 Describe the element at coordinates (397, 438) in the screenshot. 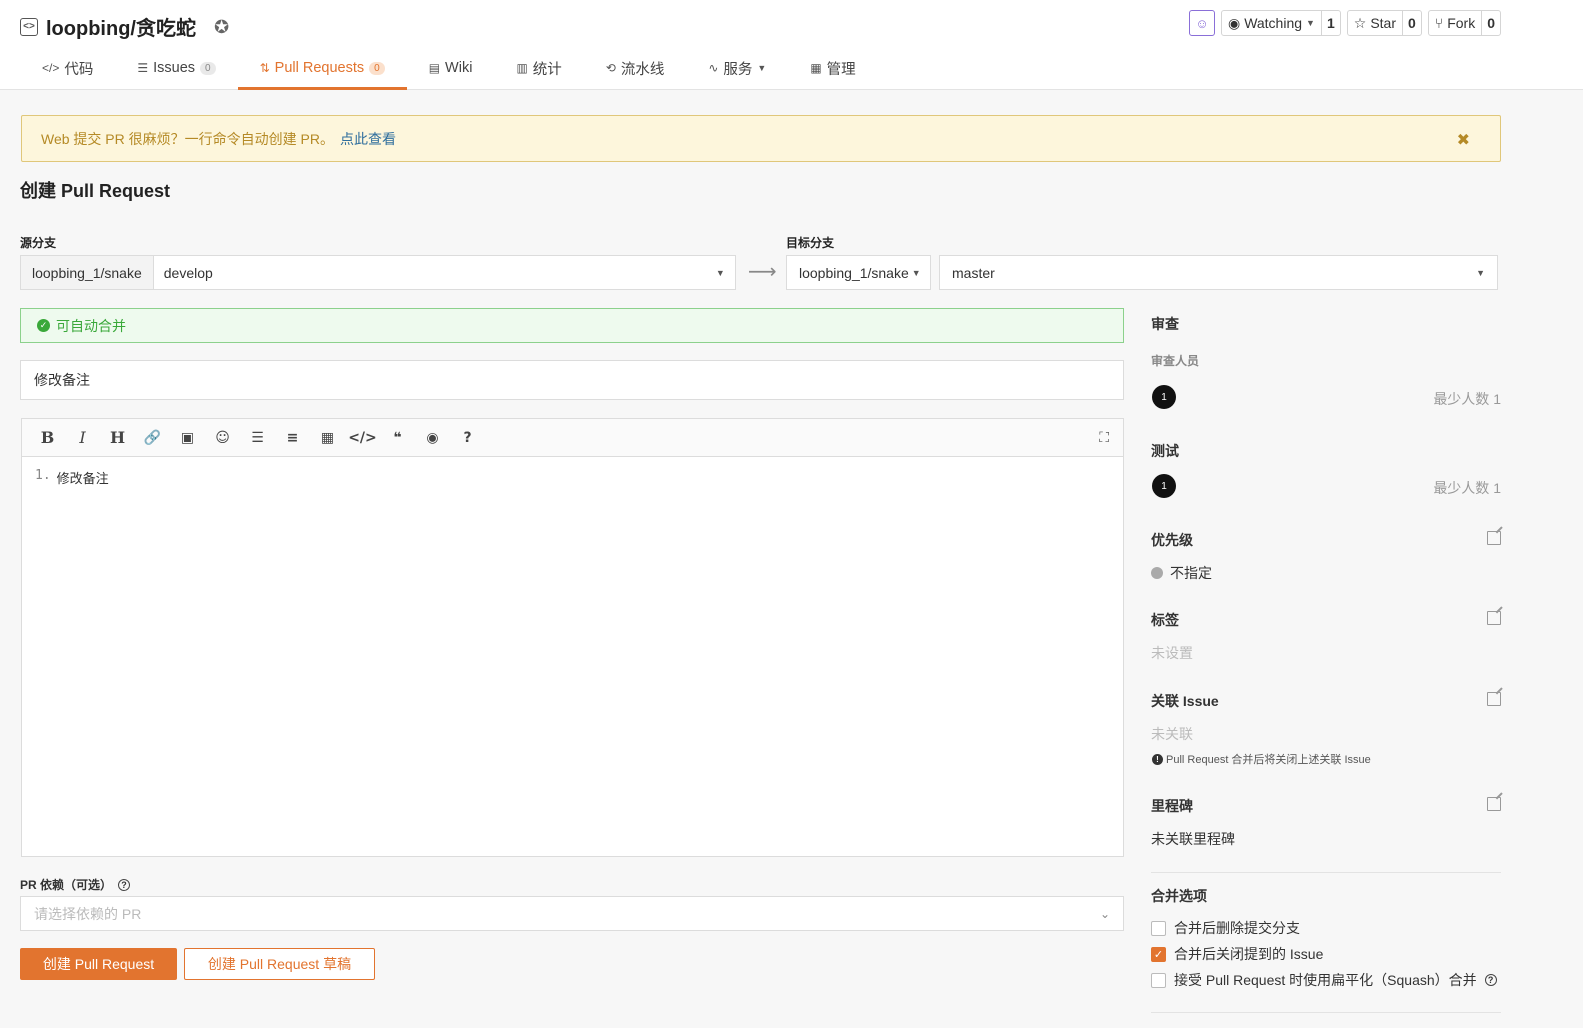

I see `quote-icon: ❝` at that location.